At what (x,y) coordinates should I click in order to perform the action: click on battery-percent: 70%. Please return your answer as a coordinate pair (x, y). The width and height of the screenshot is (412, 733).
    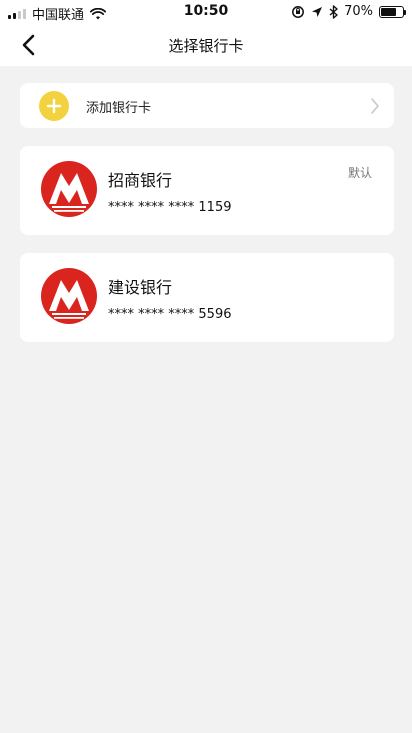
    Looking at the image, I should click on (358, 11).